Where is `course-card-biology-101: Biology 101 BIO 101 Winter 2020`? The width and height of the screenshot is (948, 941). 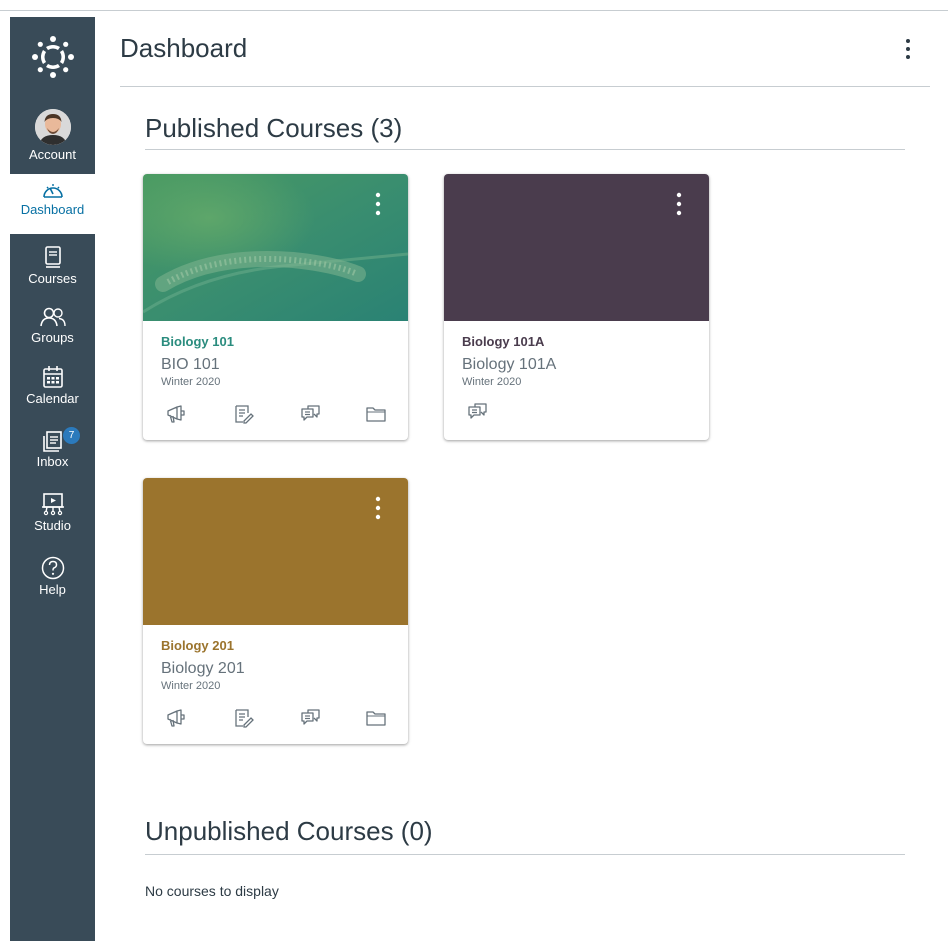 course-card-biology-101: Biology 101 BIO 101 Winter 2020 is located at coordinates (275, 307).